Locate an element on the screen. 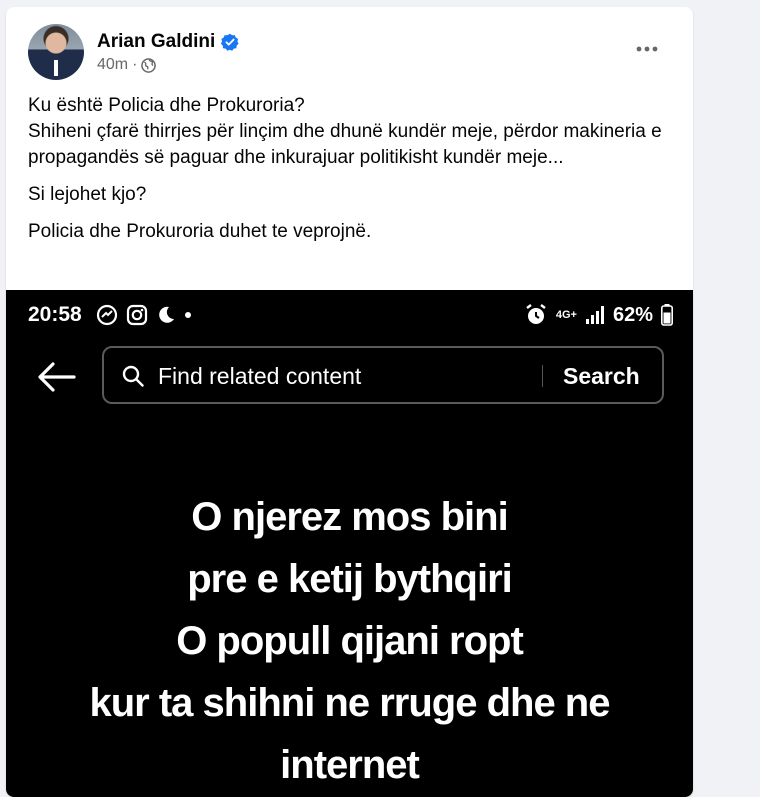  signal-bars-icon is located at coordinates (594, 315).